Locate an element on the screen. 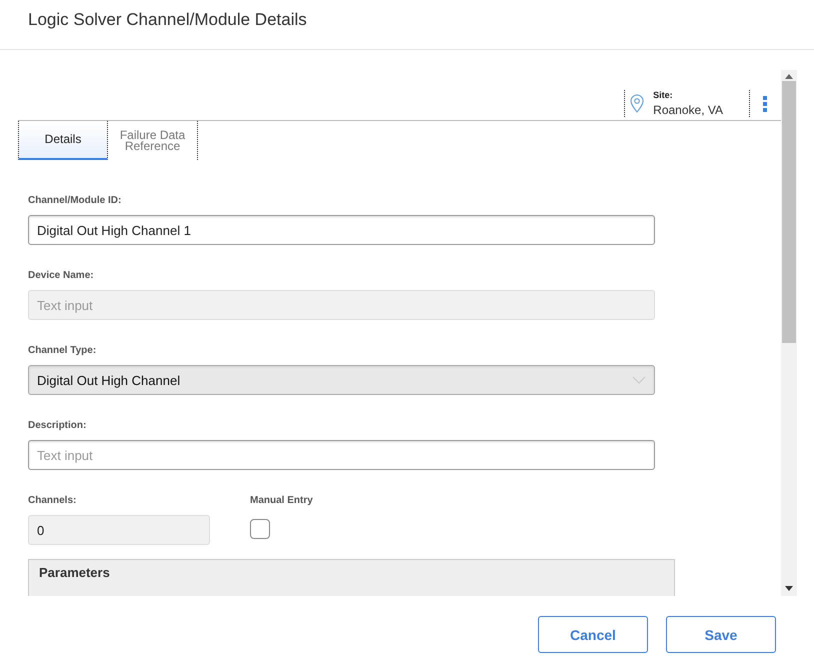  scroll-up-icon is located at coordinates (789, 76).